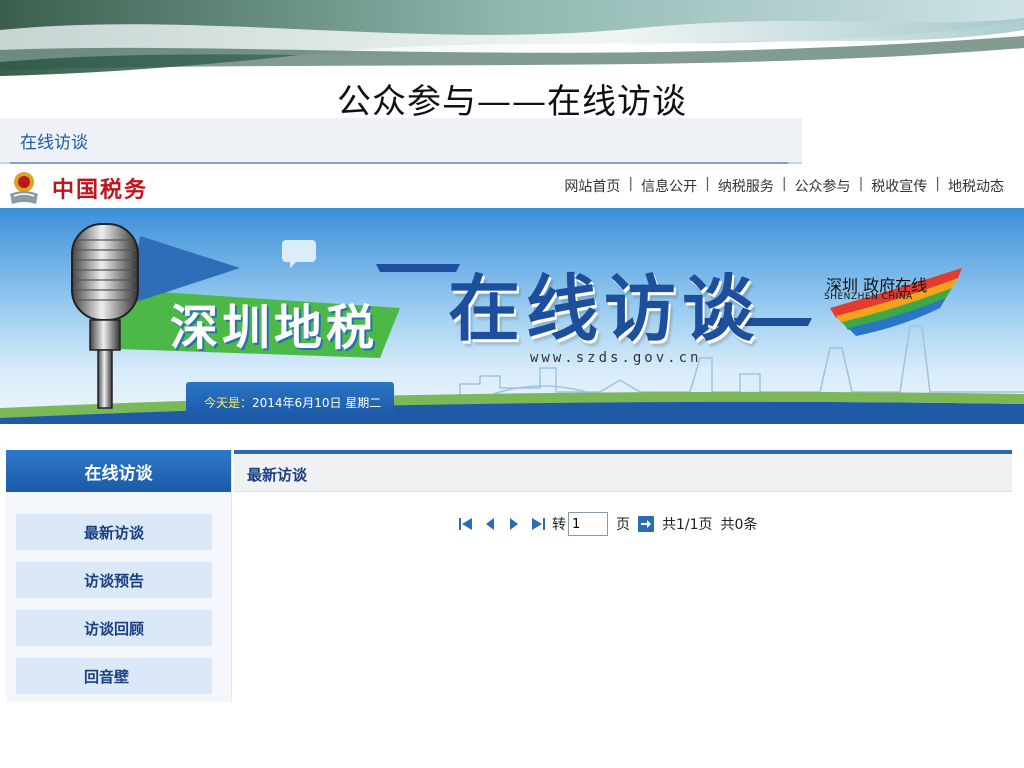 This screenshot has width=1024, height=768. Describe the element at coordinates (592, 186) in the screenshot. I see `nav-home: 网站首页` at that location.